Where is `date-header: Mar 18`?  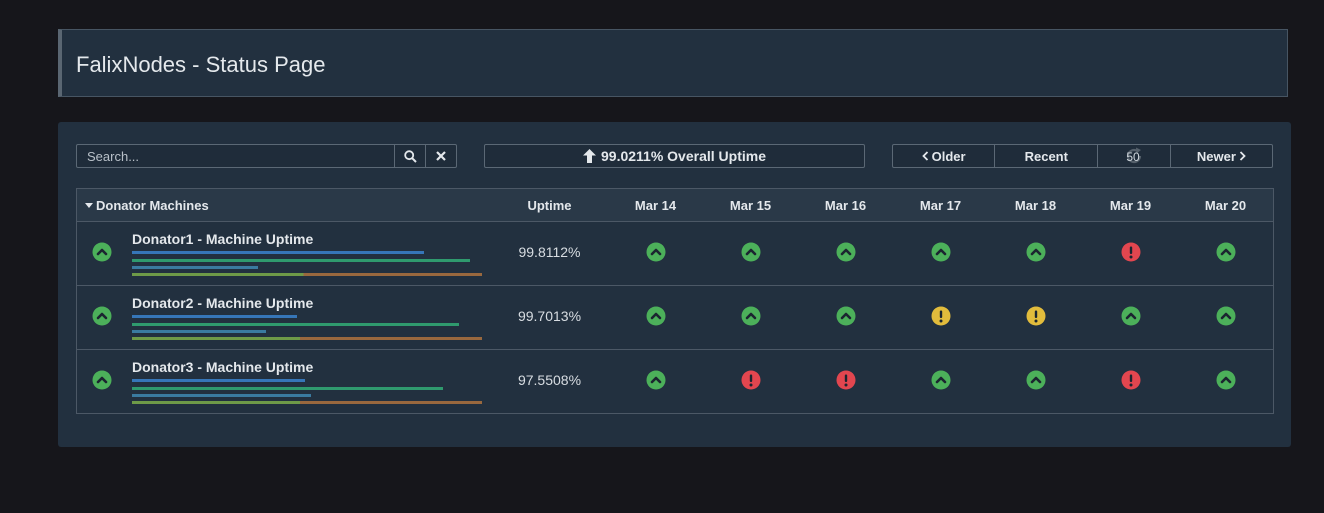
date-header: Mar 18 is located at coordinates (1035, 205).